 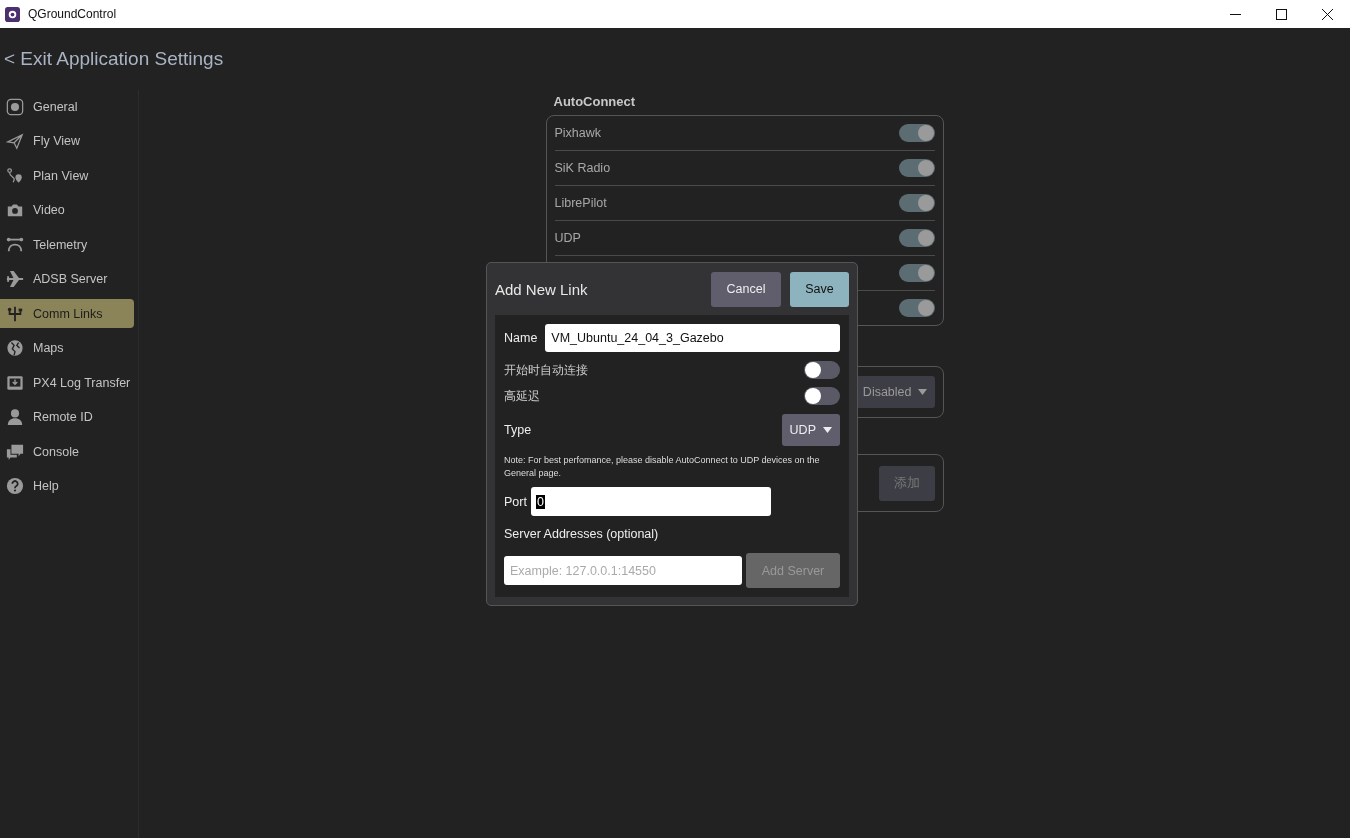 What do you see at coordinates (582, 168) in the screenshot?
I see `setting-label: SiK Radio` at bounding box center [582, 168].